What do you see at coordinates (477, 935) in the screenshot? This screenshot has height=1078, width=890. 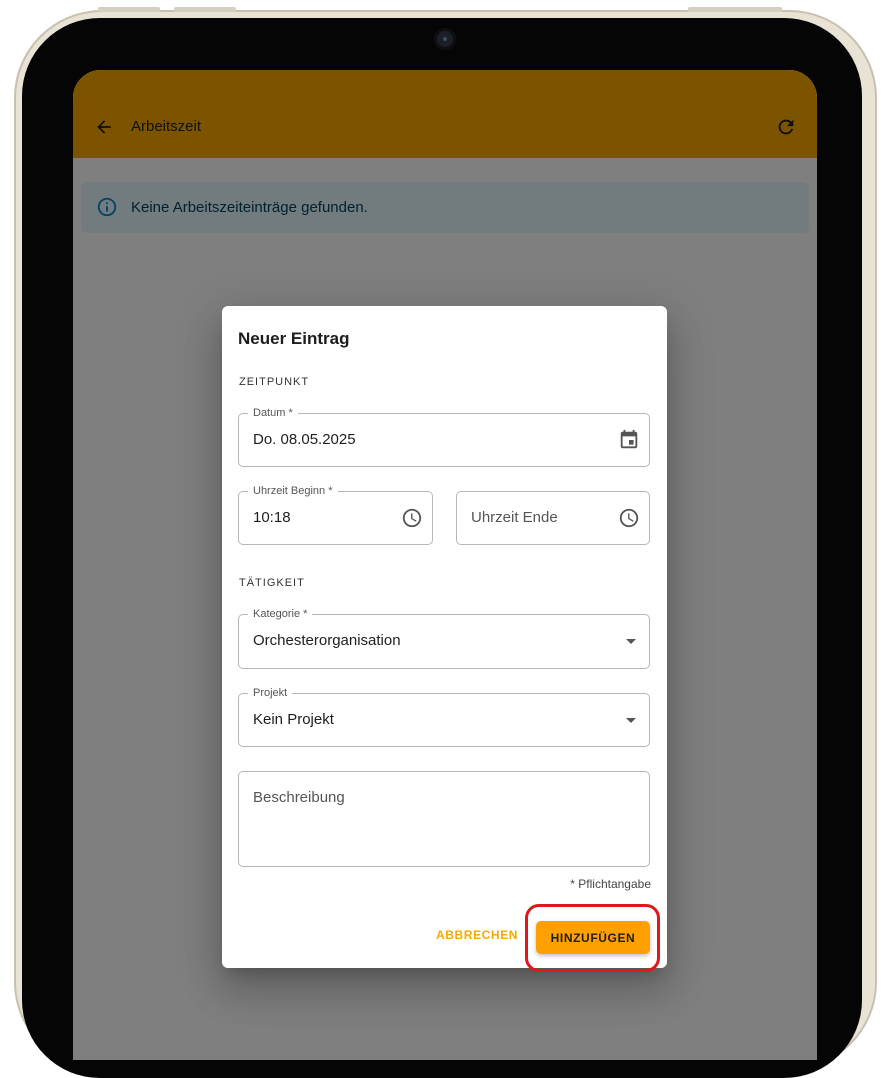 I see `cancel-button: ABBRECHEN` at bounding box center [477, 935].